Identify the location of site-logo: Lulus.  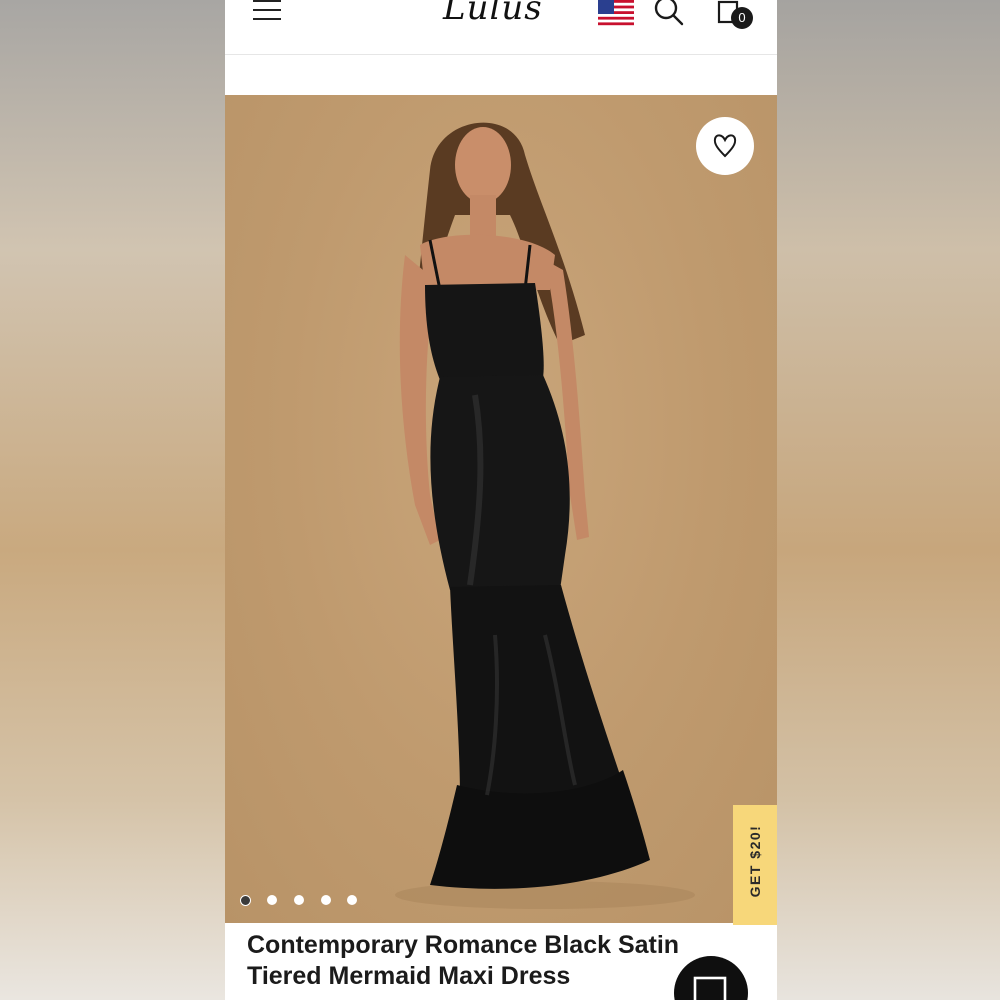
(503, 16).